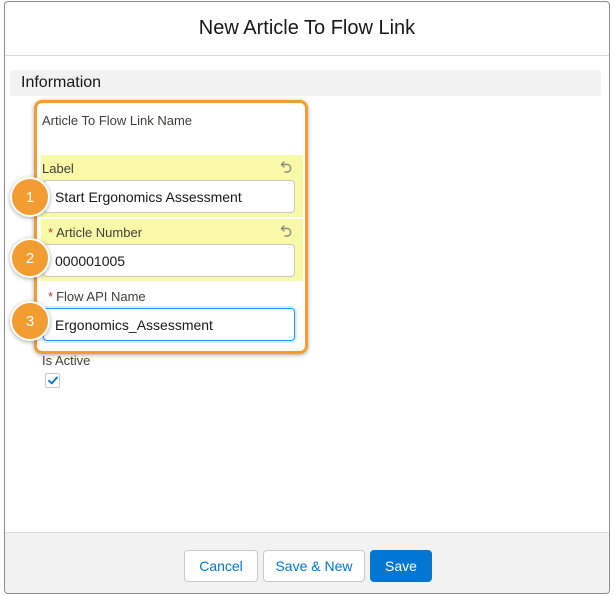  What do you see at coordinates (401, 566) in the screenshot?
I see `save-button: Save` at bounding box center [401, 566].